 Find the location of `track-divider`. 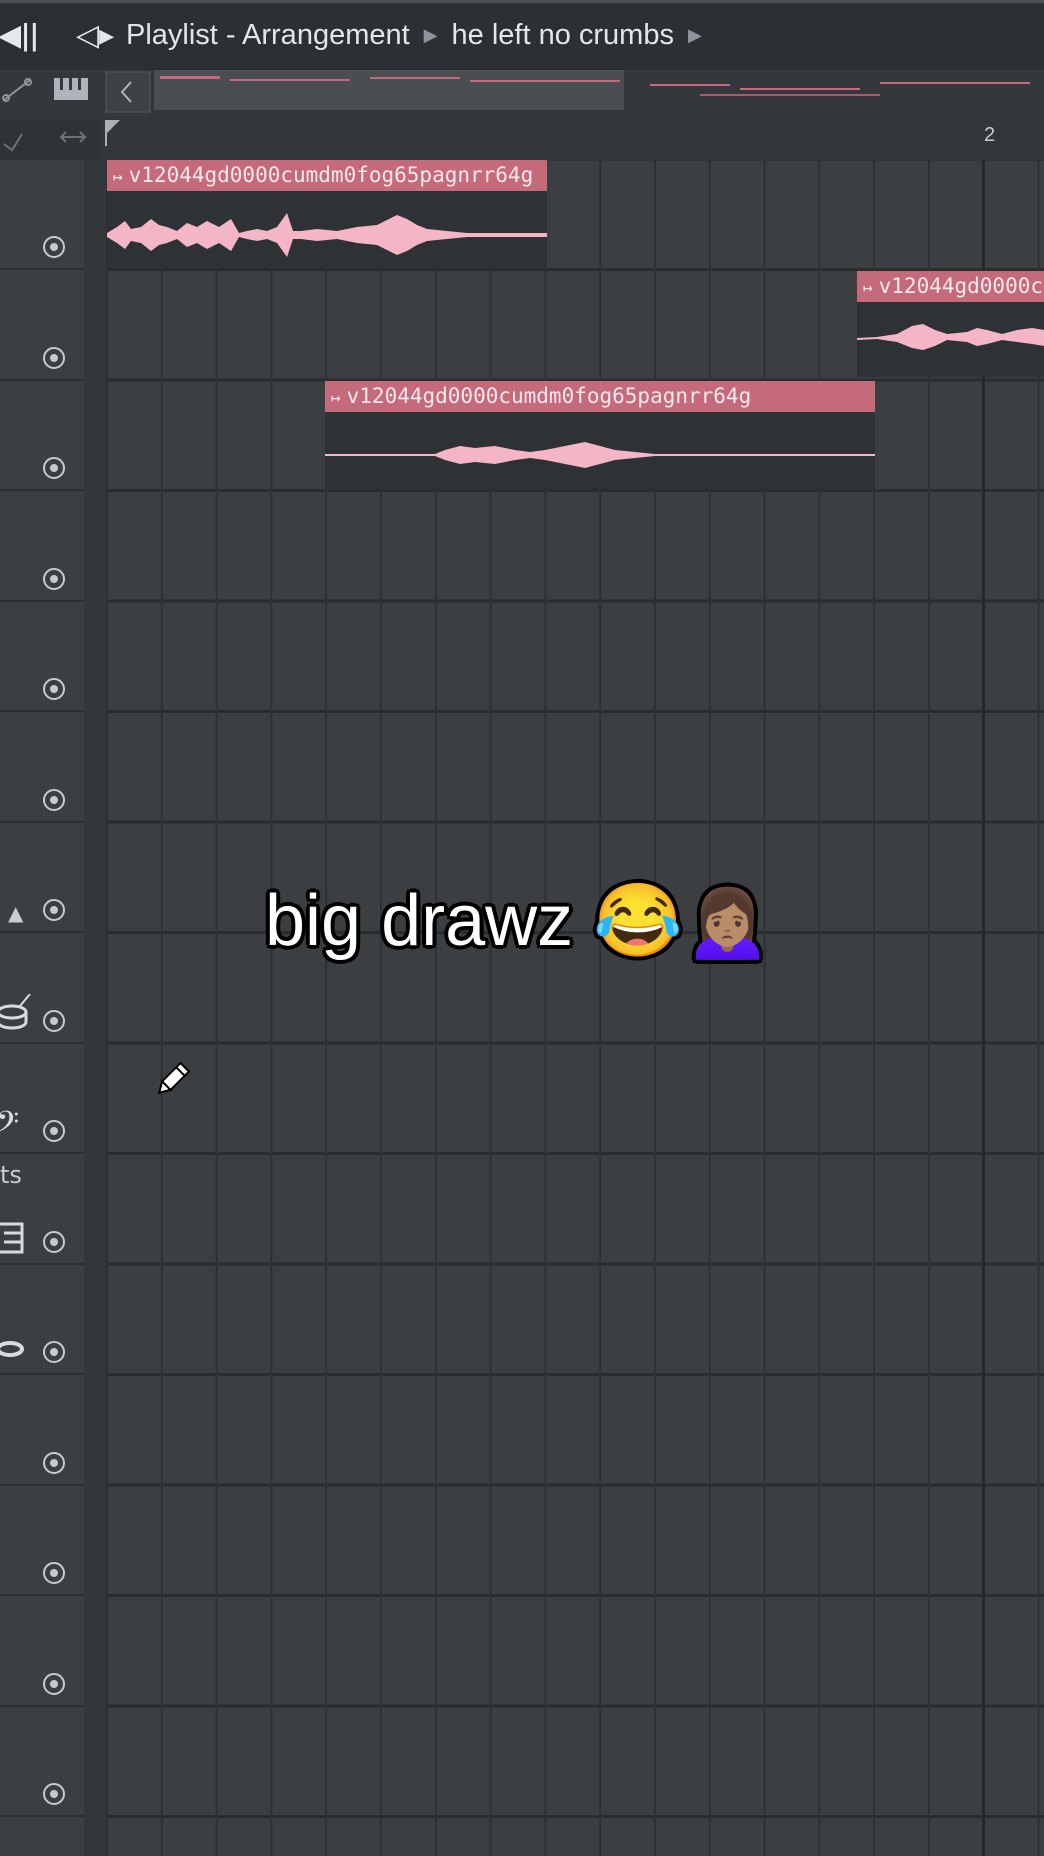

track-divider is located at coordinates (95, 1008).